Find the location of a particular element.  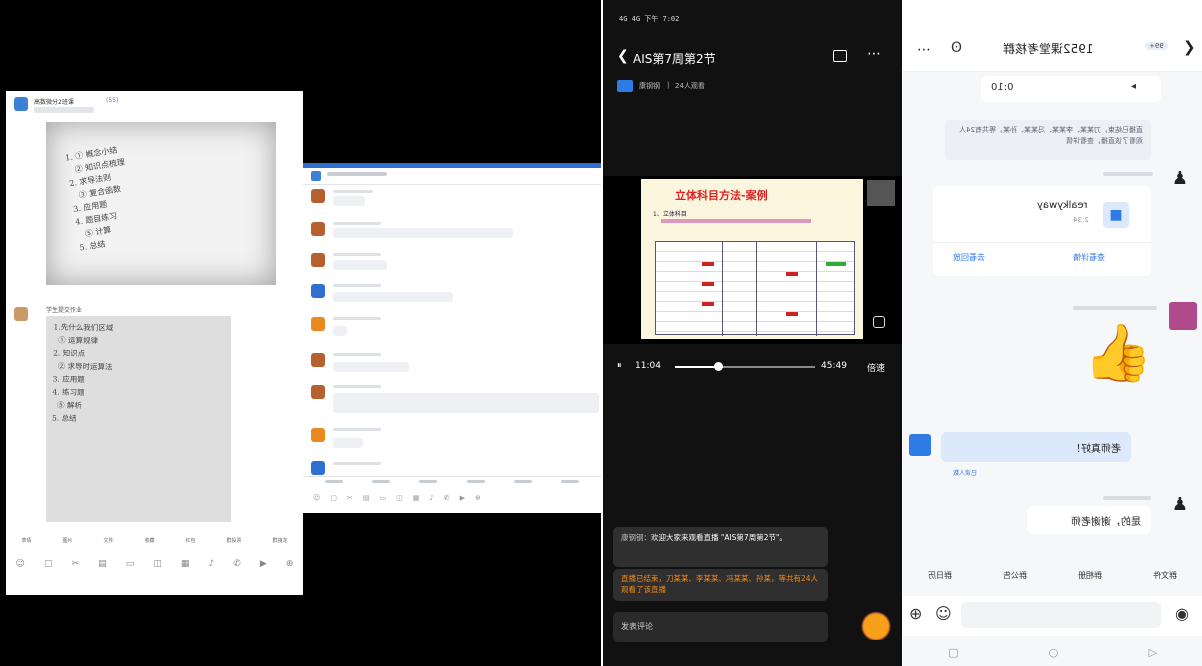

recent-apps-icon: ▢ is located at coordinates (953, 652).